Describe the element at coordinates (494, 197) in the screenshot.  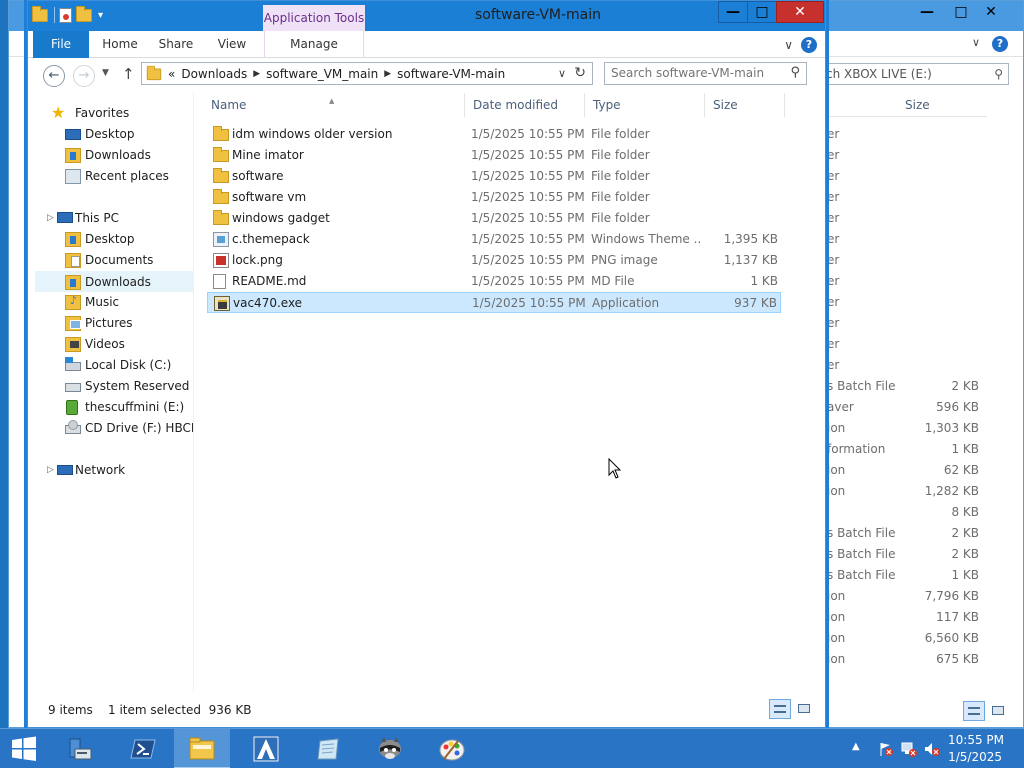
I see `file-row: software vm 1/5/2025 10:55 PM File folder` at that location.